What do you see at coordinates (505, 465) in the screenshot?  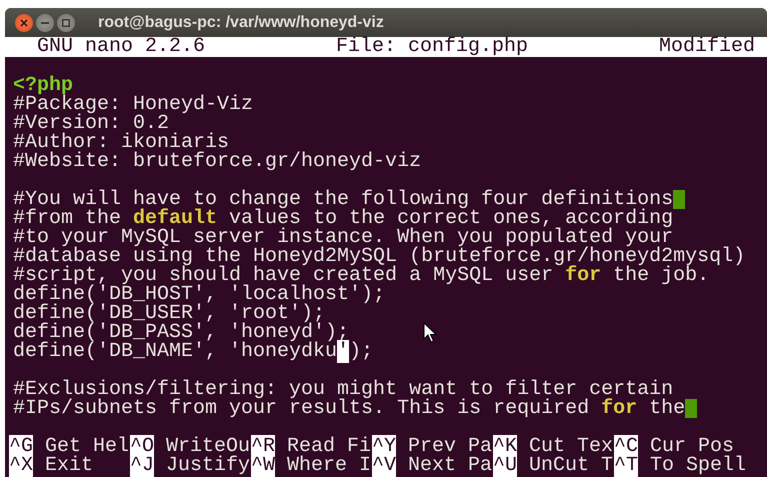 I see `shortcut-key: ^U` at bounding box center [505, 465].